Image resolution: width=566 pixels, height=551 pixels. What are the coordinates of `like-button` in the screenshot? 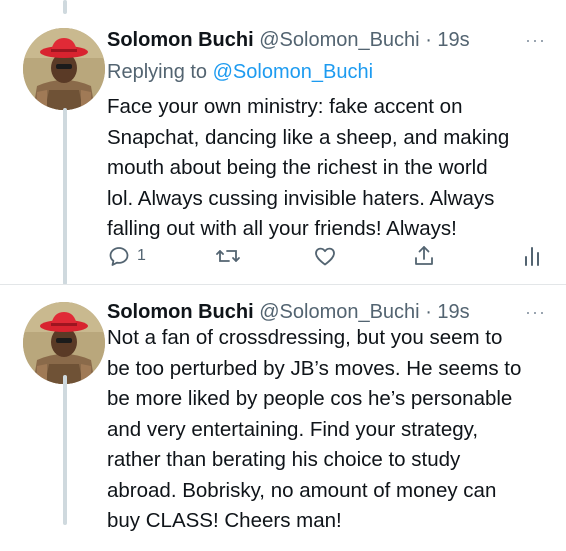 It's located at (325, 256).